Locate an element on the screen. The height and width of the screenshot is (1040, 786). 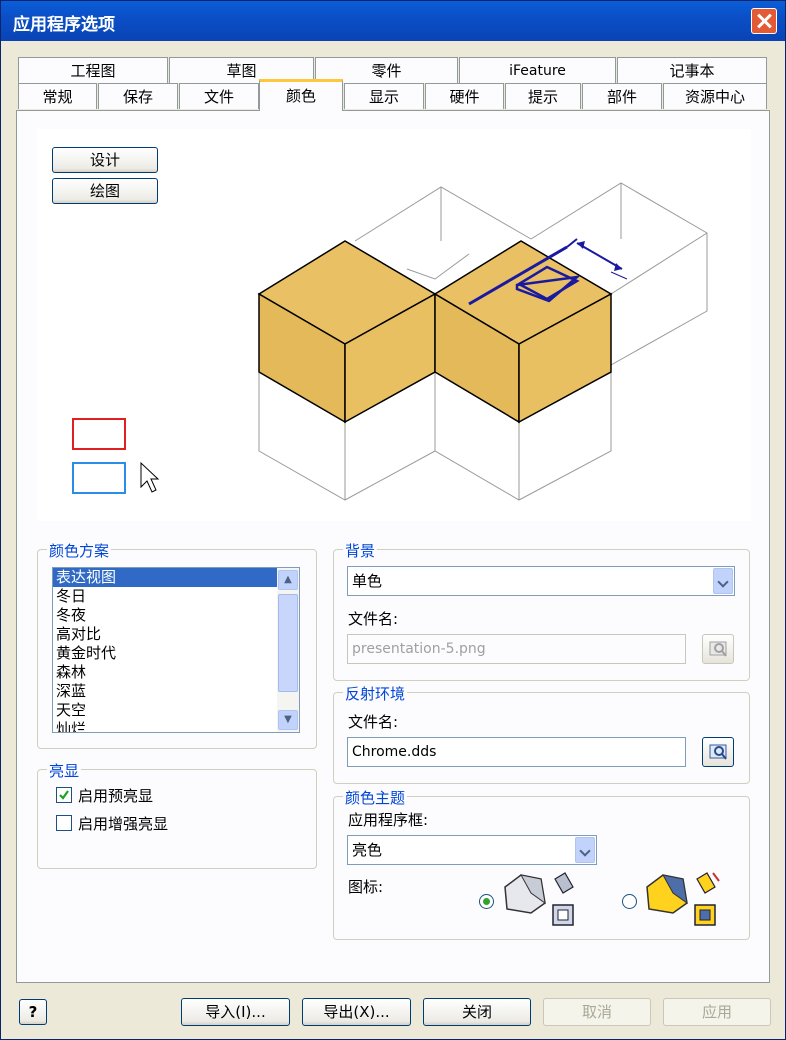
reflection-filename-field: Chrome.dds is located at coordinates (516, 752).